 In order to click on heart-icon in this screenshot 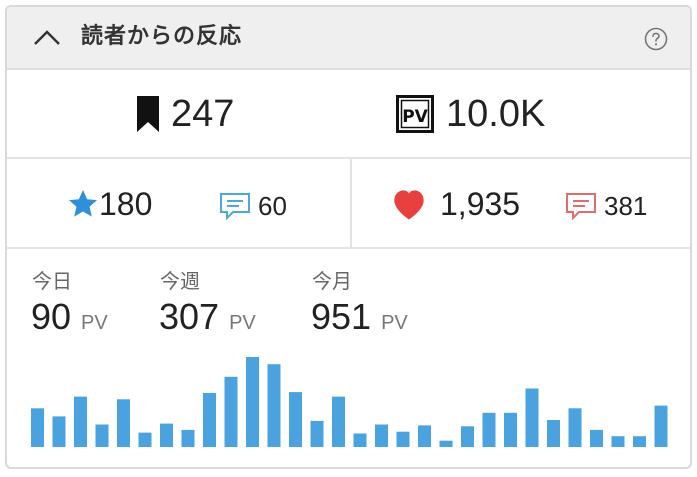, I will do `click(409, 205)`.